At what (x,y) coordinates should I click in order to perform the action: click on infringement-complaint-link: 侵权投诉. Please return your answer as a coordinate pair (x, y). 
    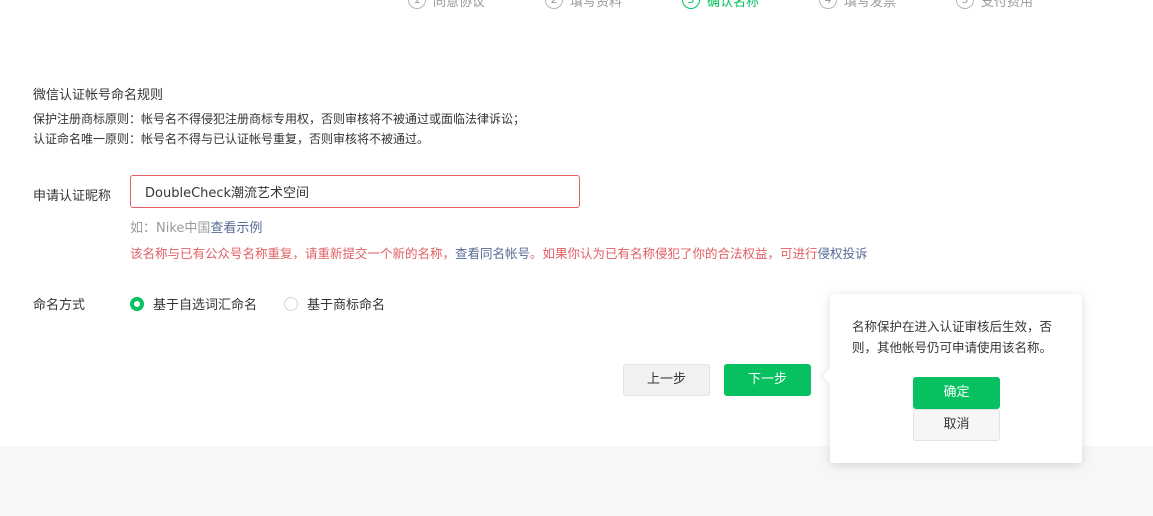
    Looking at the image, I should click on (843, 253).